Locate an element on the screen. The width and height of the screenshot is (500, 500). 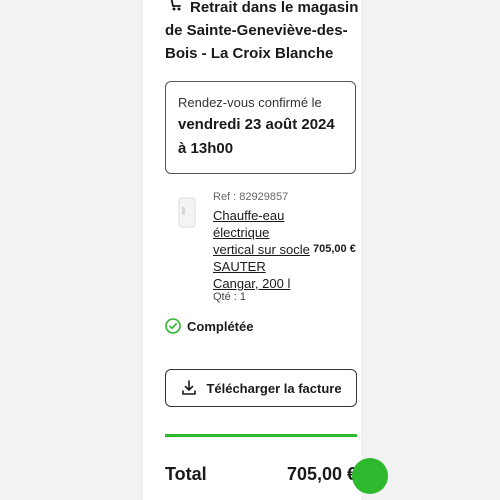
total-divider is located at coordinates (261, 435).